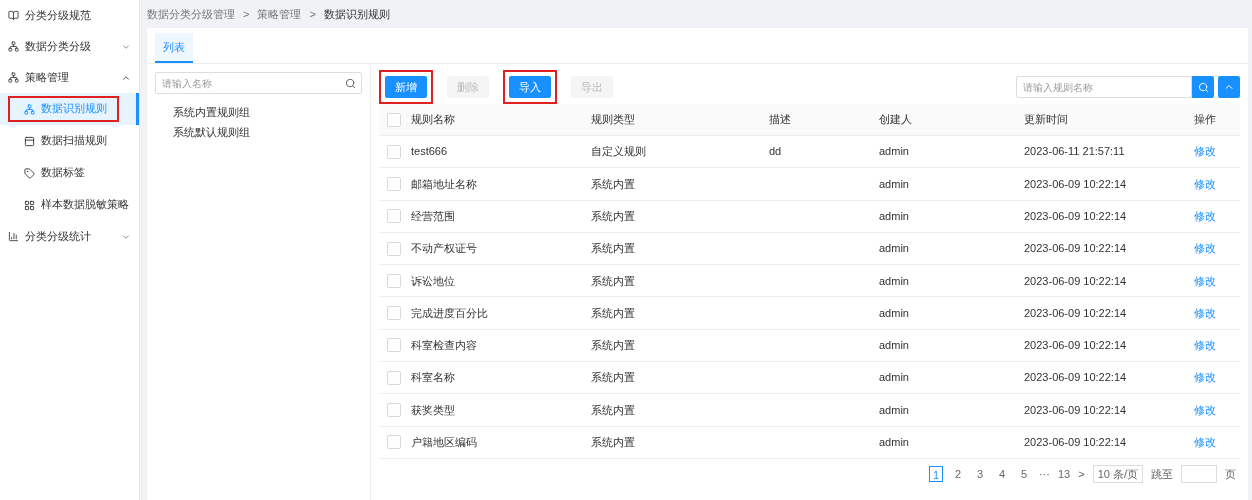 The height and width of the screenshot is (500, 1252). What do you see at coordinates (69, 236) in the screenshot?
I see `sidebar-item: 分类分级统计` at bounding box center [69, 236].